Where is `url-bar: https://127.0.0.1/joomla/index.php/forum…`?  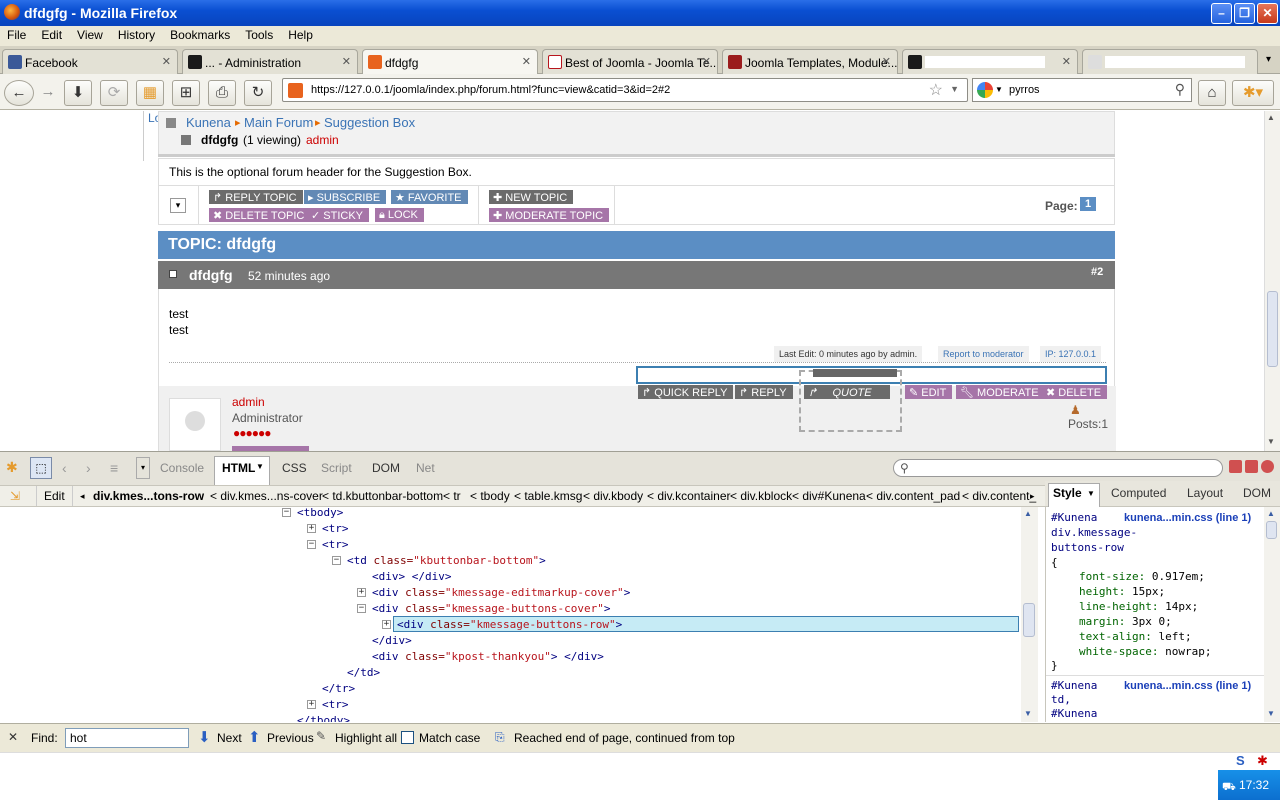
url-bar: https://127.0.0.1/joomla/index.php/forum… is located at coordinates (625, 90).